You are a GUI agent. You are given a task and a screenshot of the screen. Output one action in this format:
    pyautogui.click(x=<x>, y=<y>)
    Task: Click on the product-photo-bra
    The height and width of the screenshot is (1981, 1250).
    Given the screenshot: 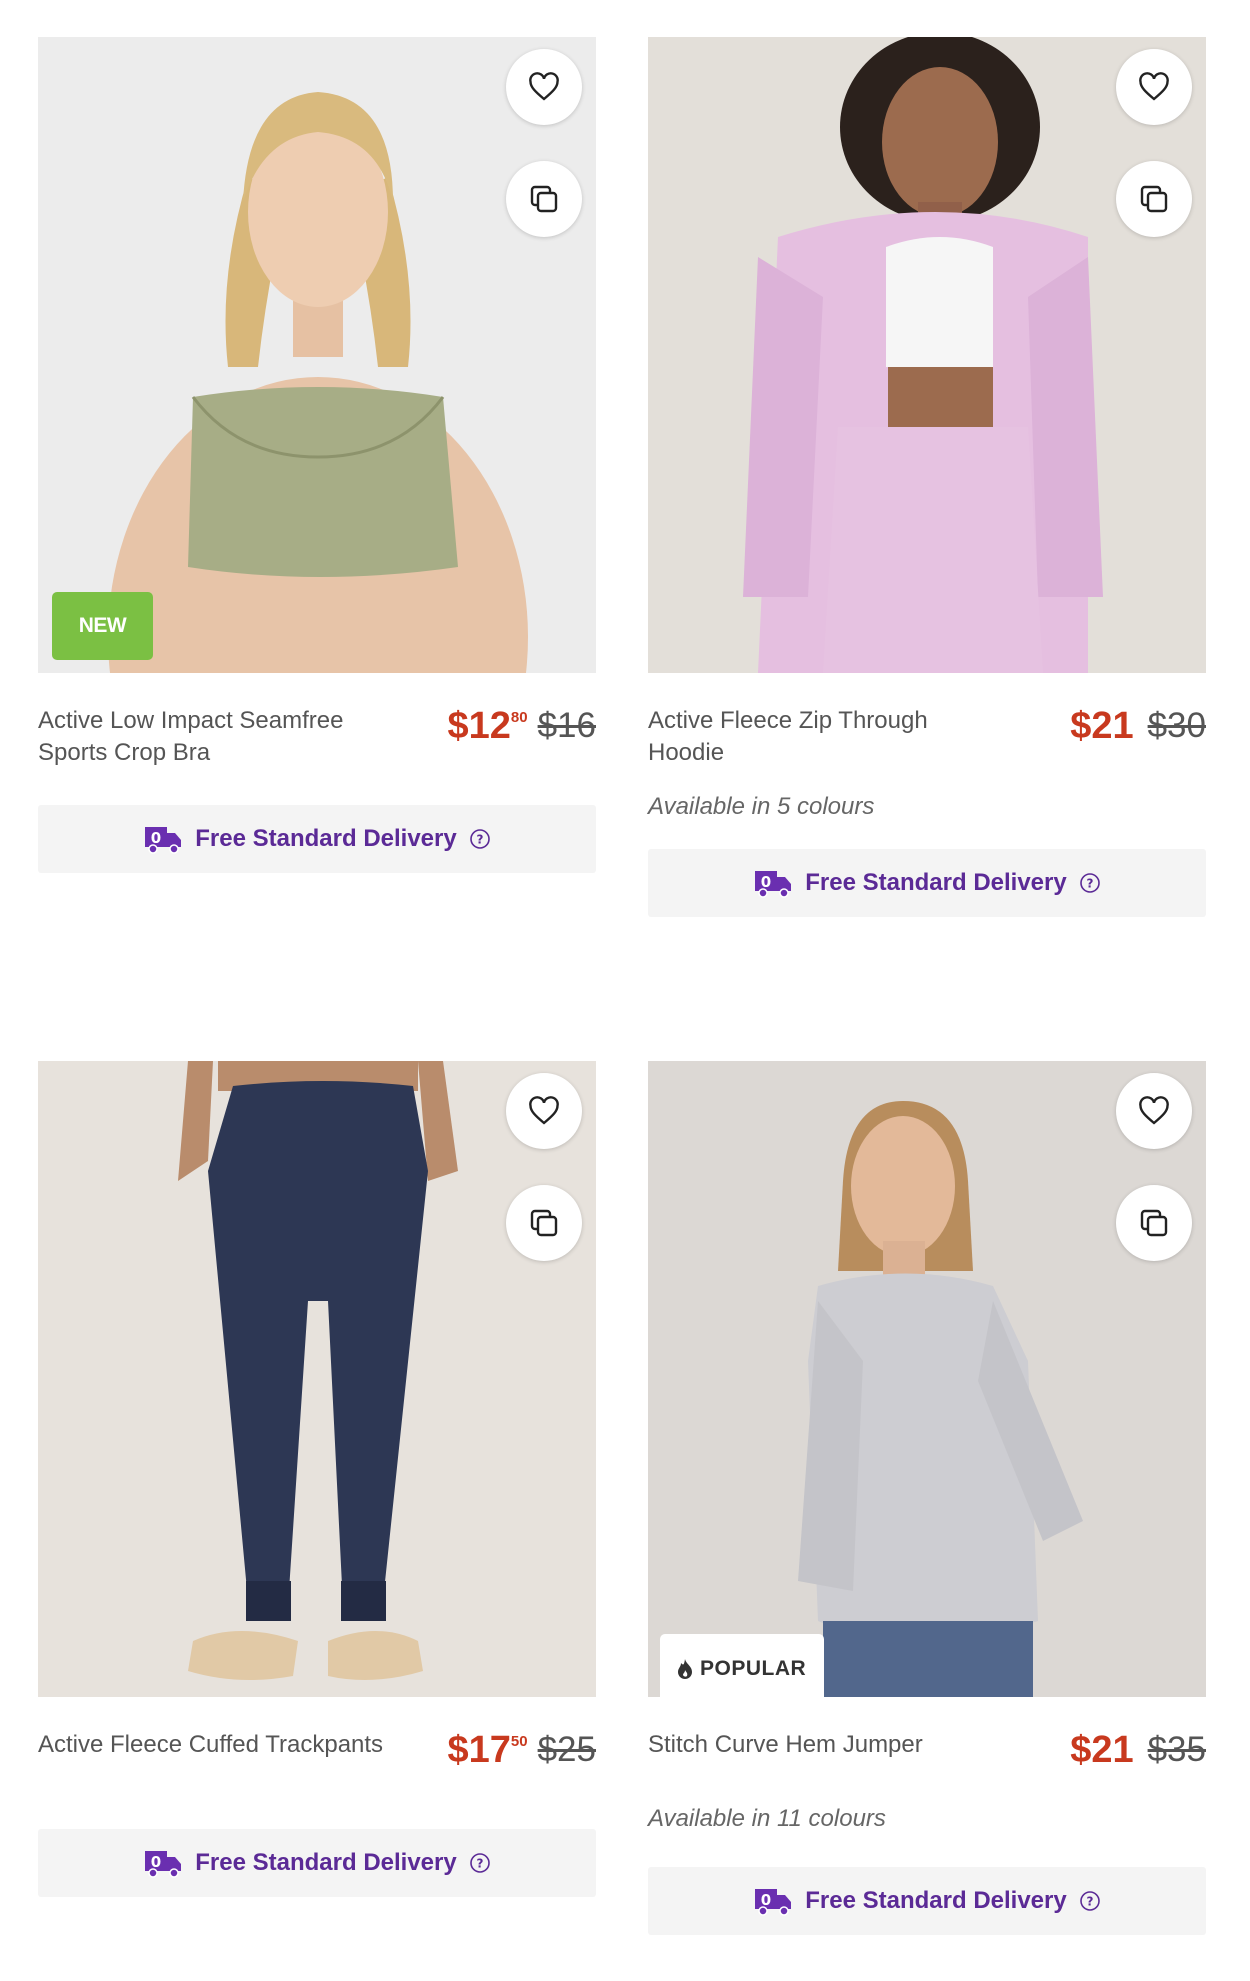 What is the action you would take?
    pyautogui.click(x=317, y=355)
    